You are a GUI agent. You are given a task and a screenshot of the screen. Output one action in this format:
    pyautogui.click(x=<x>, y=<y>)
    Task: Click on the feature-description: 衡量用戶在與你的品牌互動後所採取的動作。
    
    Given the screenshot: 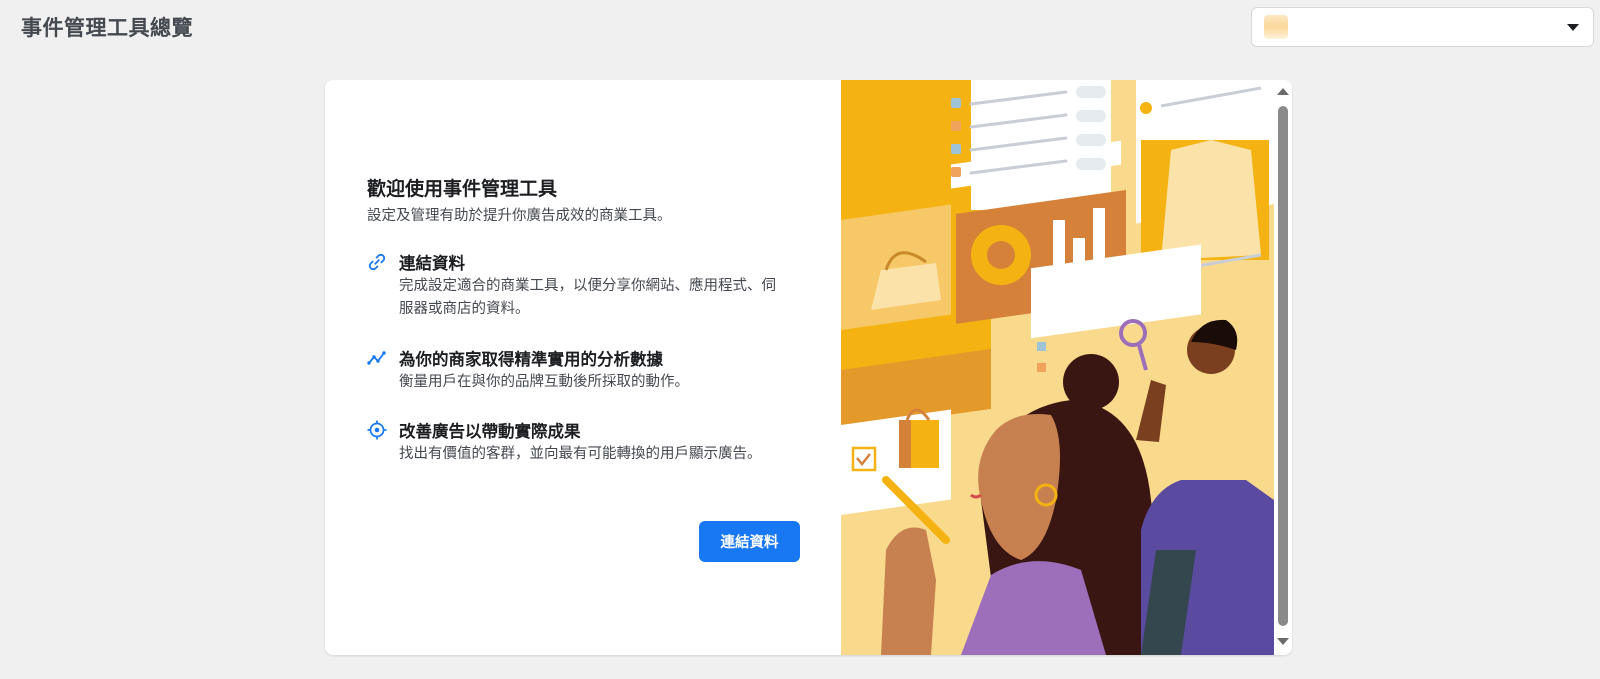 What is the action you would take?
    pyautogui.click(x=544, y=382)
    